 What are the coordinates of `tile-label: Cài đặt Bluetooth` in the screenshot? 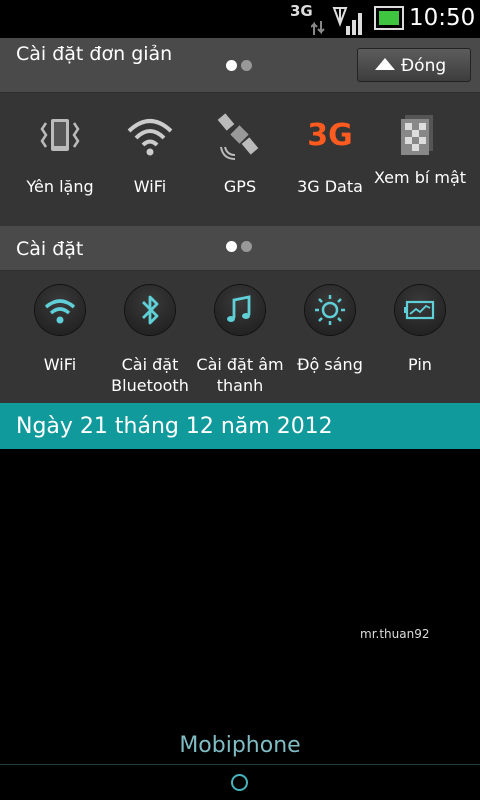 It's located at (150, 375).